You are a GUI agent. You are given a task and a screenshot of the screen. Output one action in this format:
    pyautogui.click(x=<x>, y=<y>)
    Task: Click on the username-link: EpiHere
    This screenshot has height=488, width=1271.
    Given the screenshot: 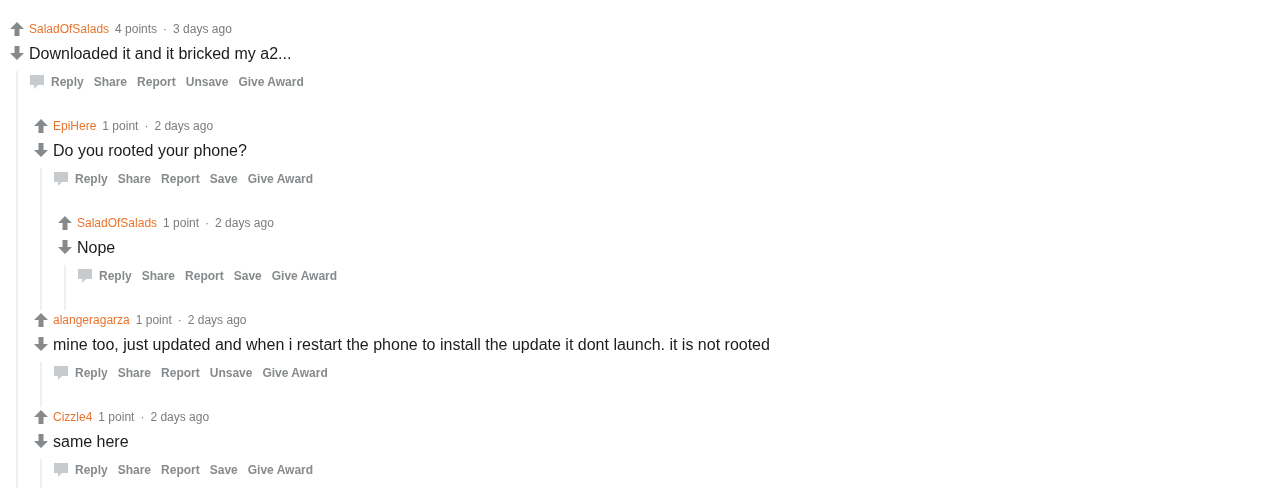 What is the action you would take?
    pyautogui.click(x=75, y=126)
    